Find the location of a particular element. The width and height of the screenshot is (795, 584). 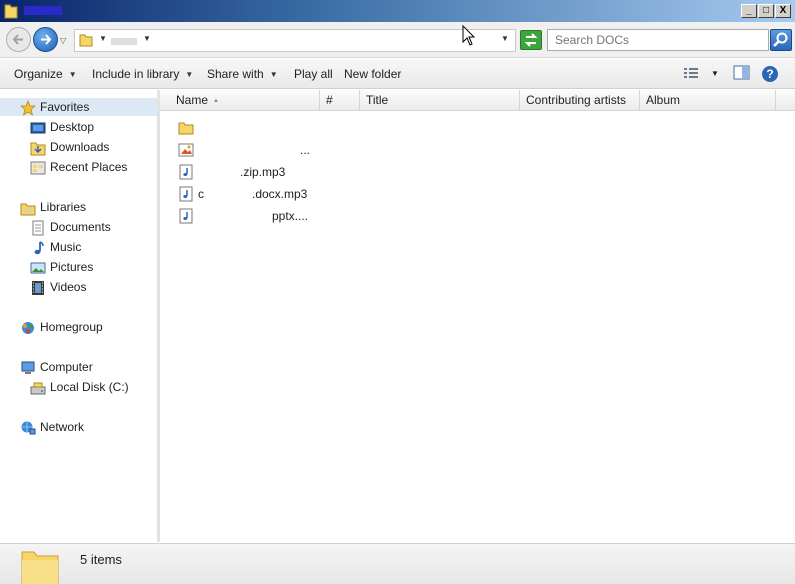

sidebar-item-label: Music is located at coordinates (66, 247).